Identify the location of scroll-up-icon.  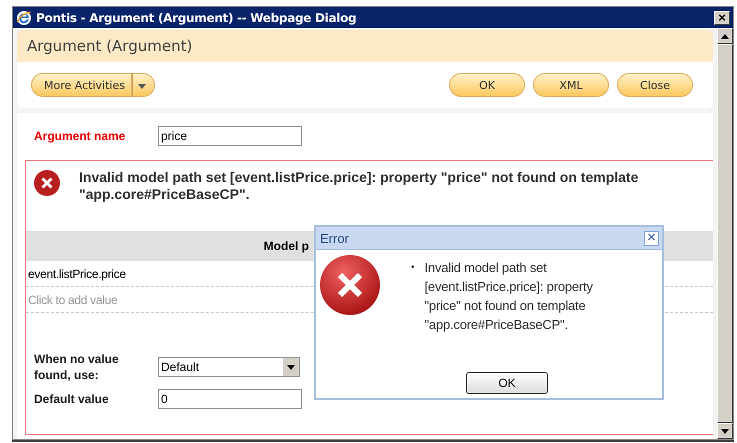
(725, 36).